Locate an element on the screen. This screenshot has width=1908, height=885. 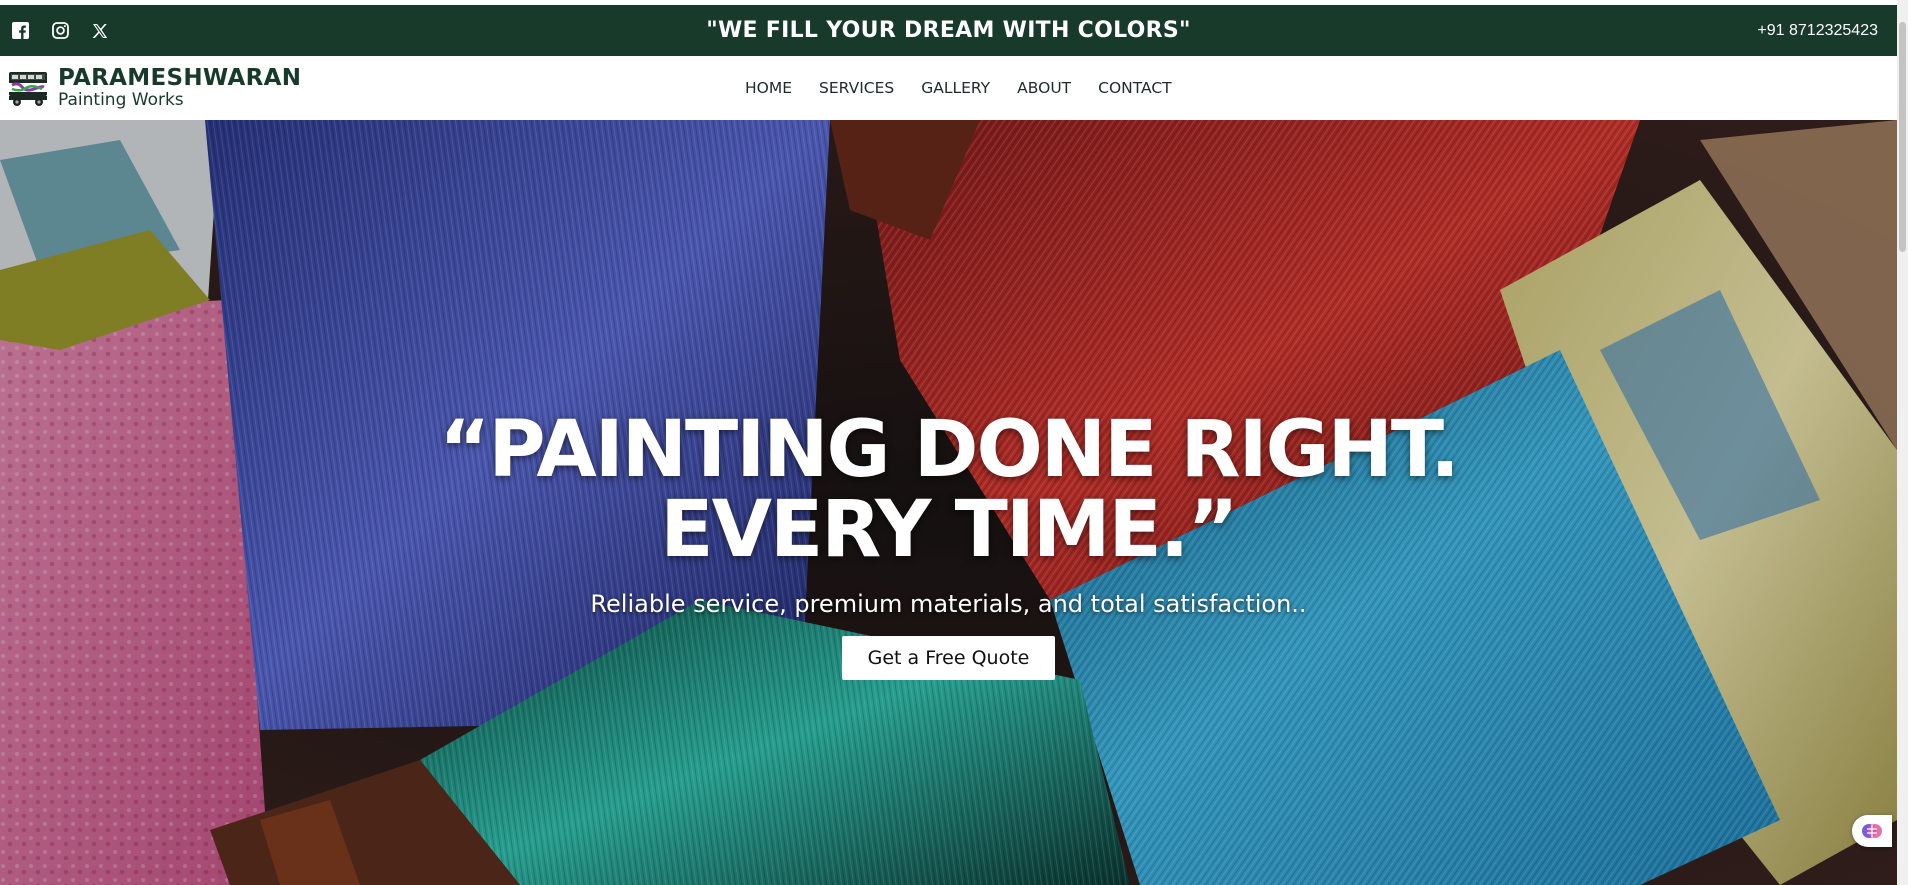
brand: PARAMESHWARAN Painting Works is located at coordinates (150, 88).